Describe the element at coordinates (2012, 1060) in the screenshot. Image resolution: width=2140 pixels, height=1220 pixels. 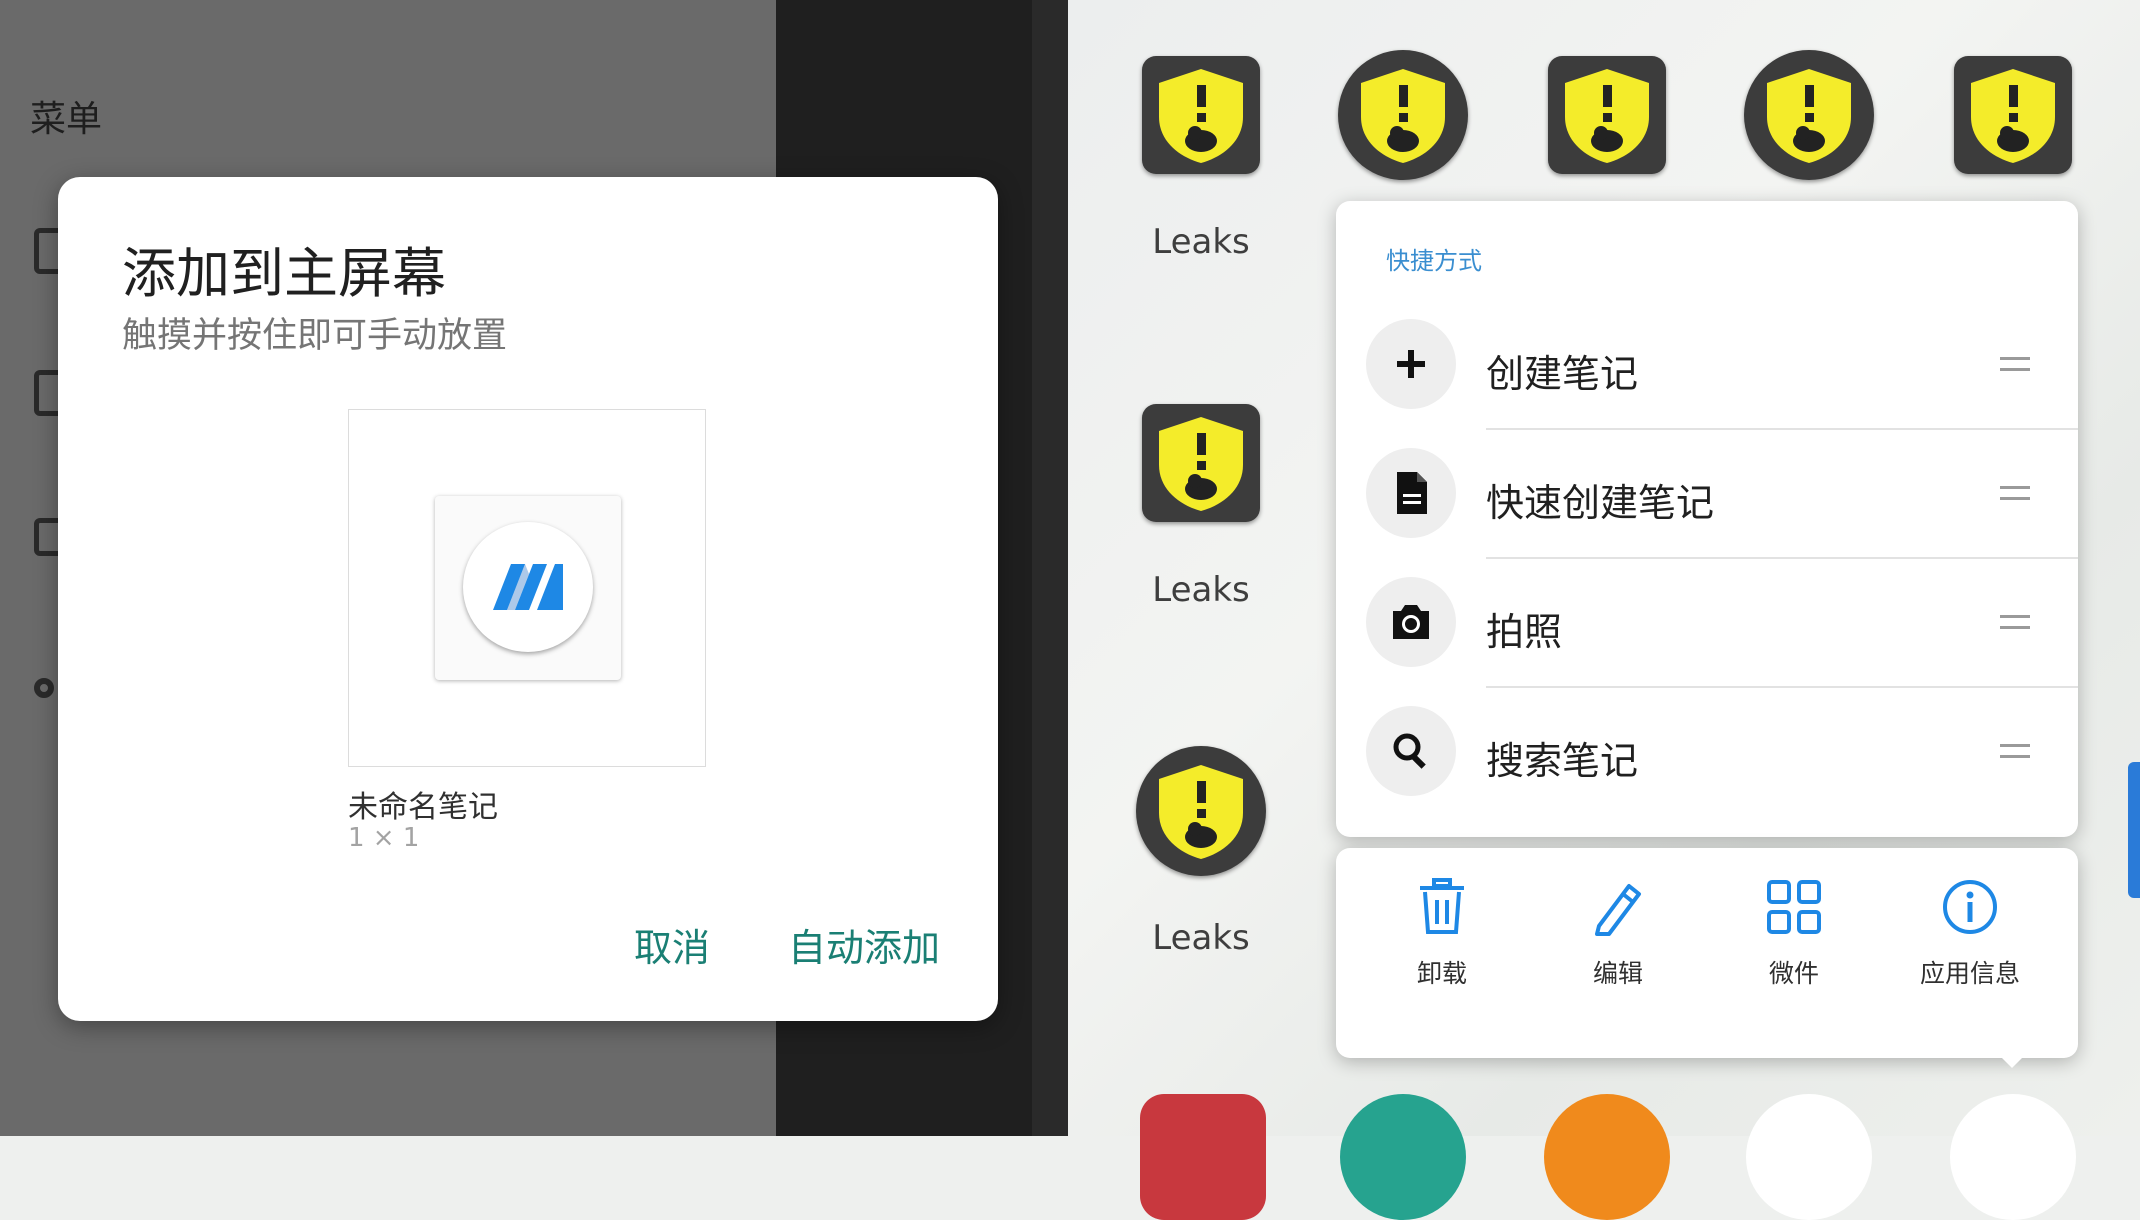
I see `popup-pointer` at that location.